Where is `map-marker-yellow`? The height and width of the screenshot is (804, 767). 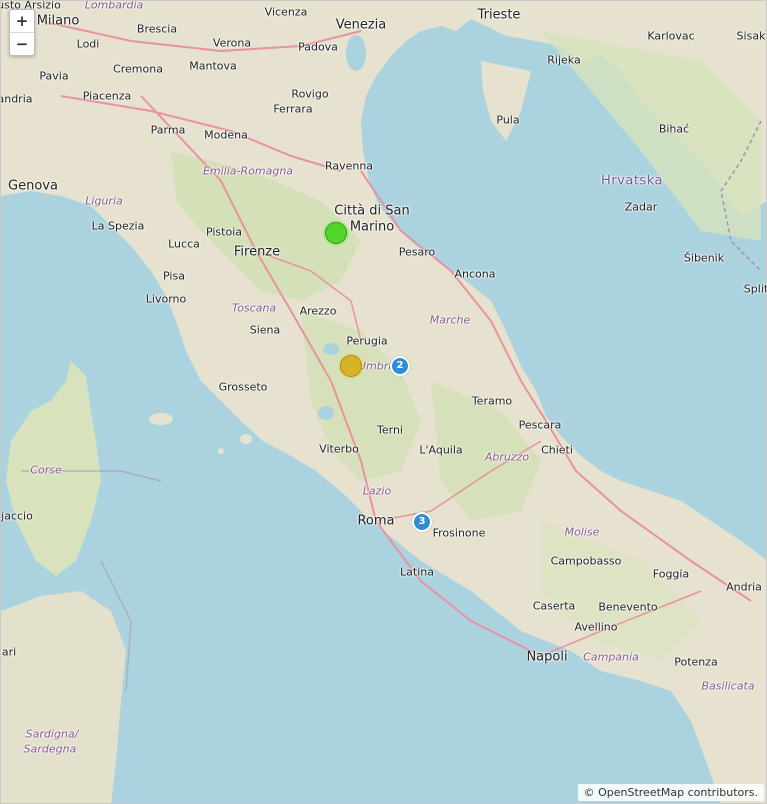 map-marker-yellow is located at coordinates (351, 366).